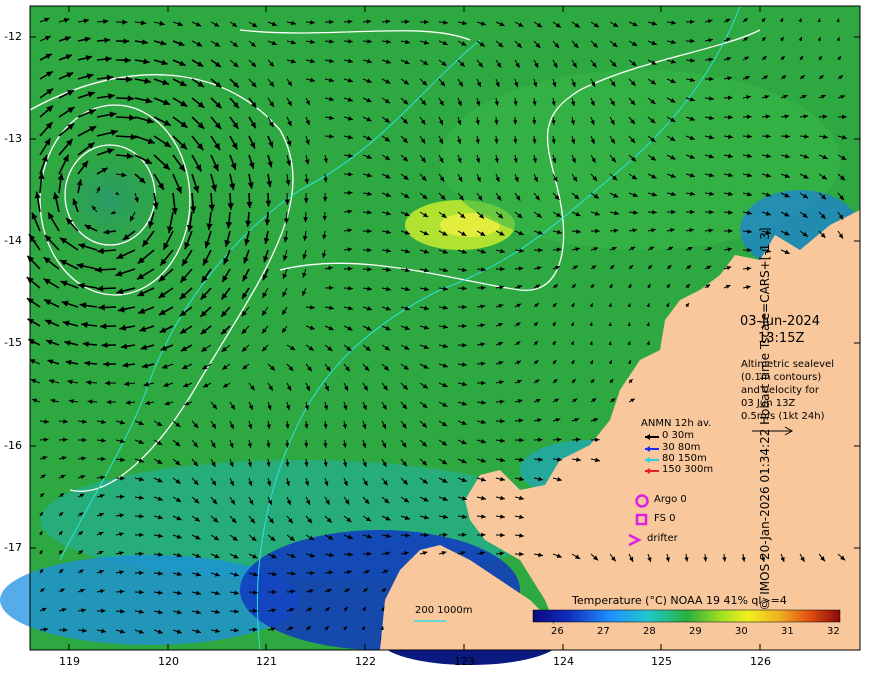  What do you see at coordinates (833, 631) in the screenshot?
I see `colorbar-tick: 32` at bounding box center [833, 631].